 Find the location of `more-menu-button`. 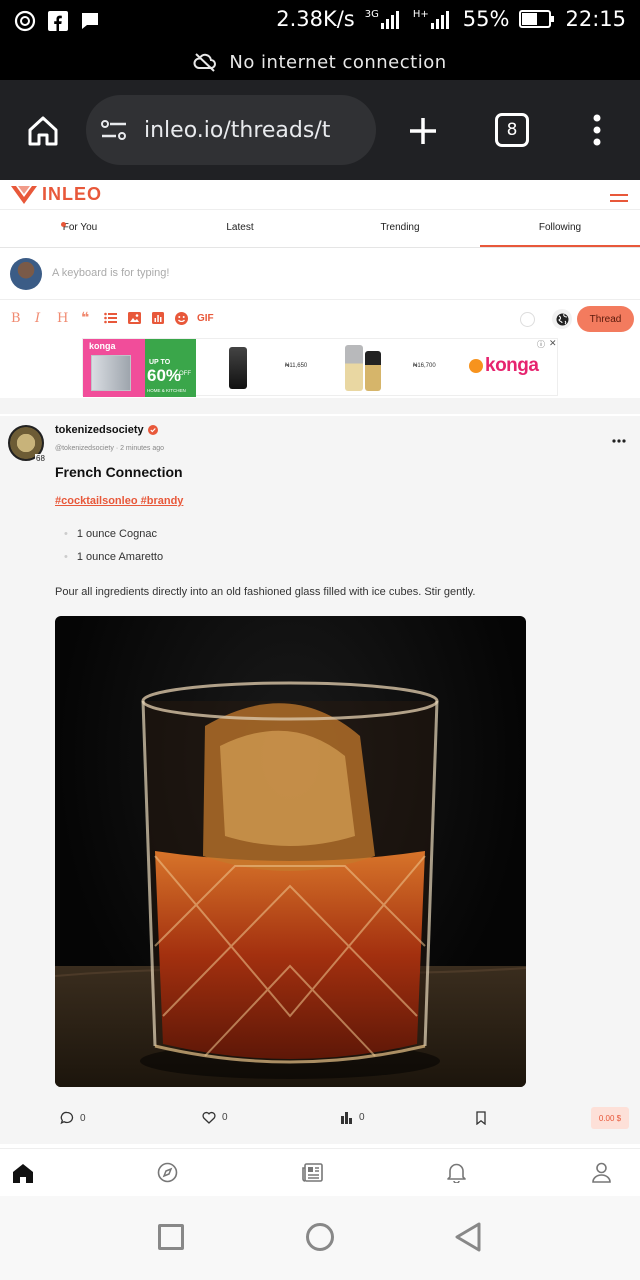

more-menu-button is located at coordinates (597, 130).